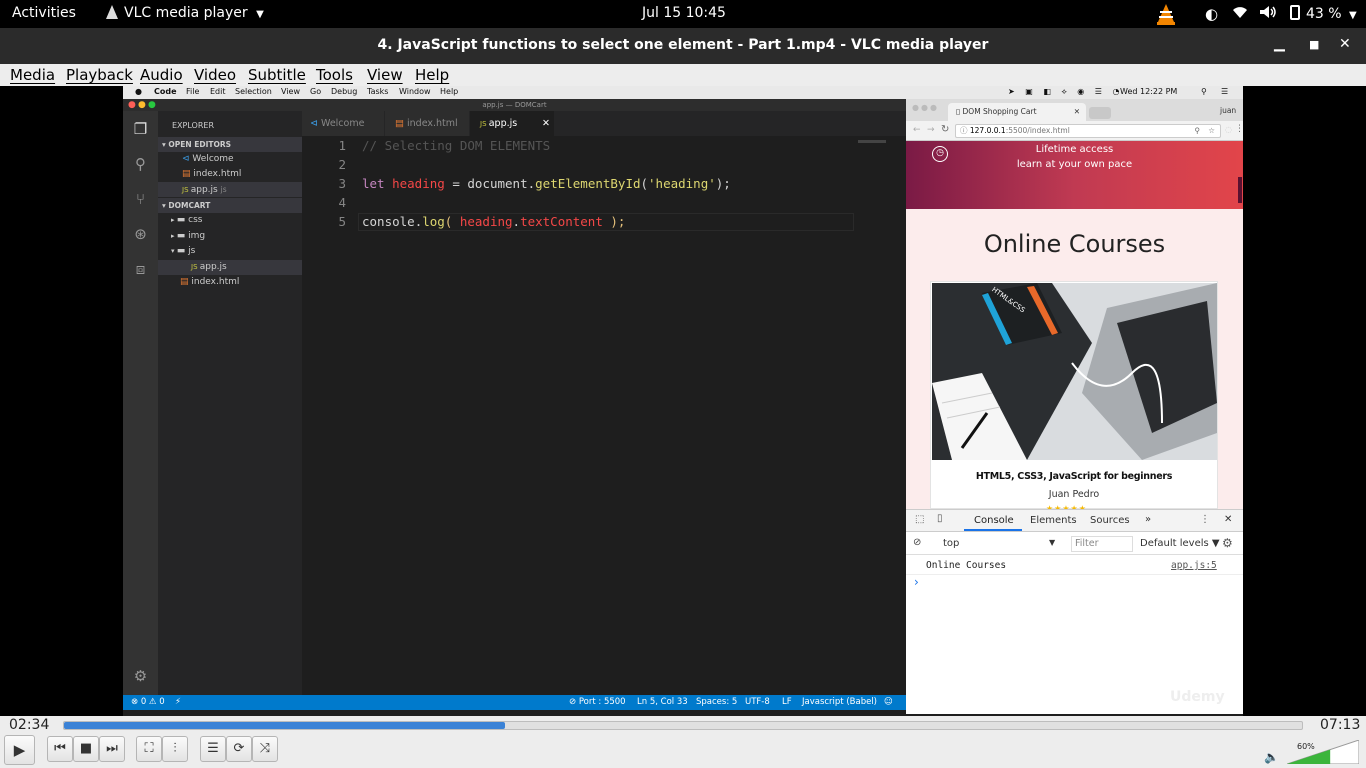 The height and width of the screenshot is (768, 1366). I want to click on console-prompt: ›, so click(916, 582).